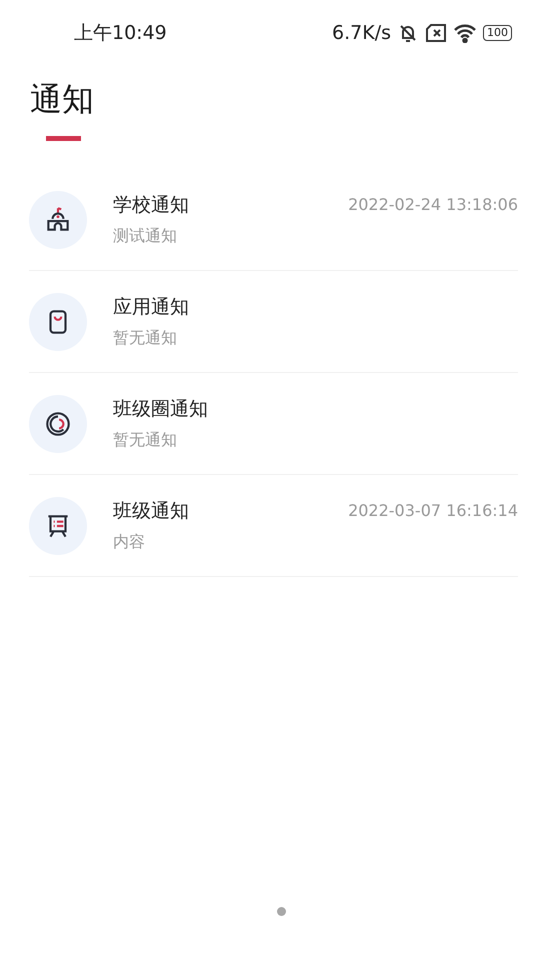 The image size is (540, 960). Describe the element at coordinates (433, 510) in the screenshot. I see `notification-time: 2022-03-07 16:16:14` at that location.